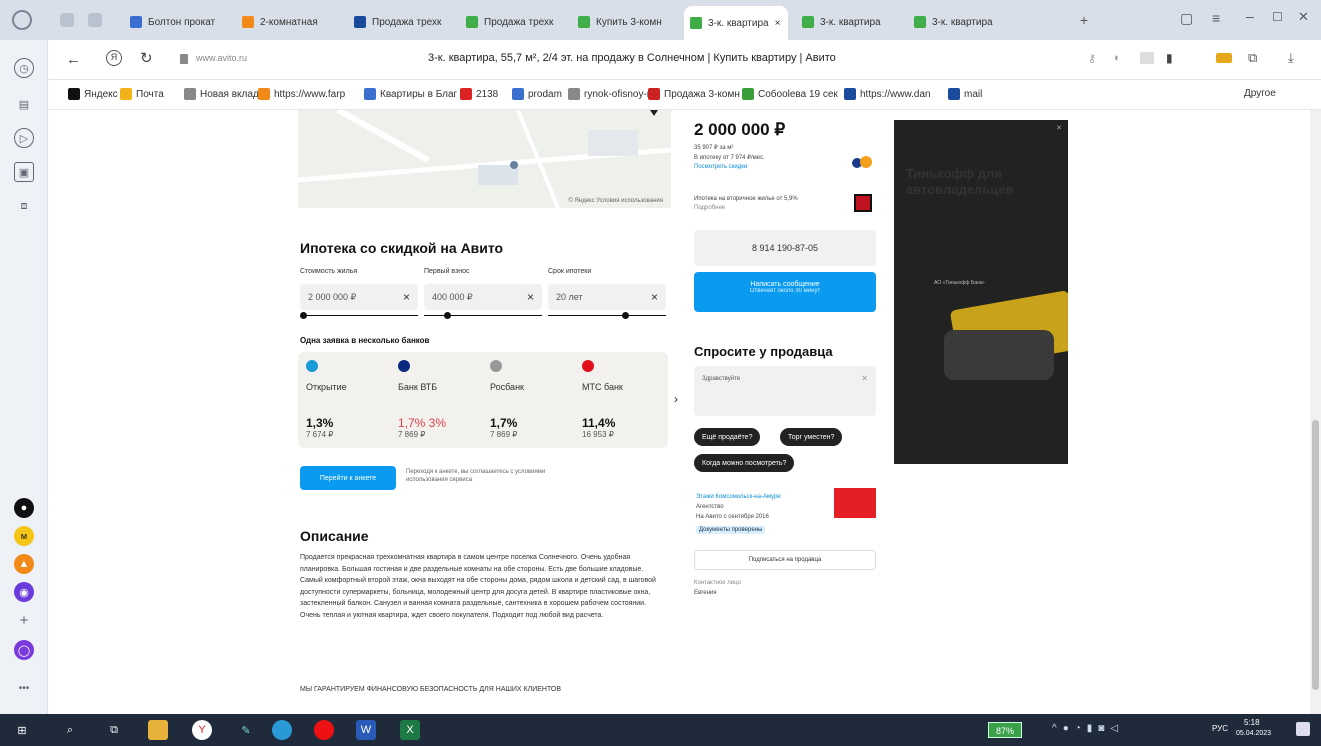 This screenshot has width=1321, height=746. What do you see at coordinates (1315, 555) in the screenshot?
I see `scroll-thumb` at bounding box center [1315, 555].